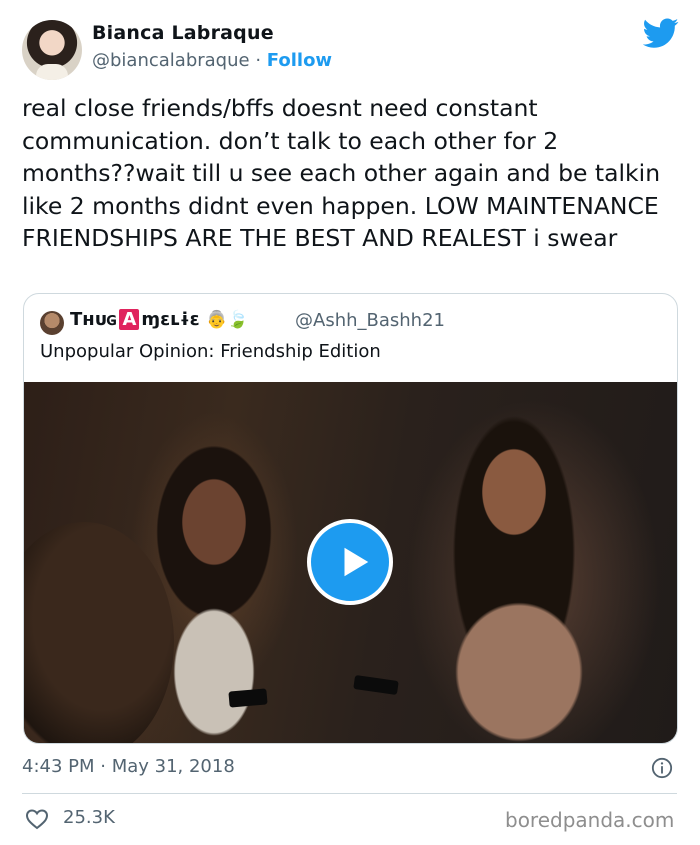  Describe the element at coordinates (349, 793) in the screenshot. I see `divider` at that location.